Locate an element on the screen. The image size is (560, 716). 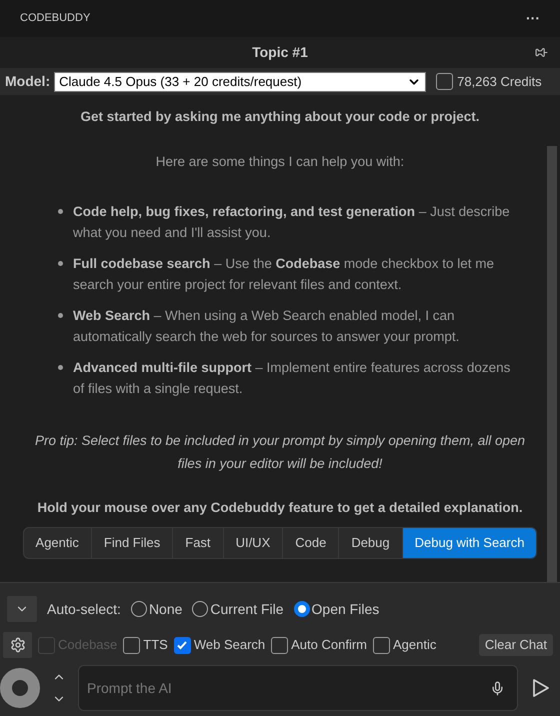
scrollbar is located at coordinates (552, 364).